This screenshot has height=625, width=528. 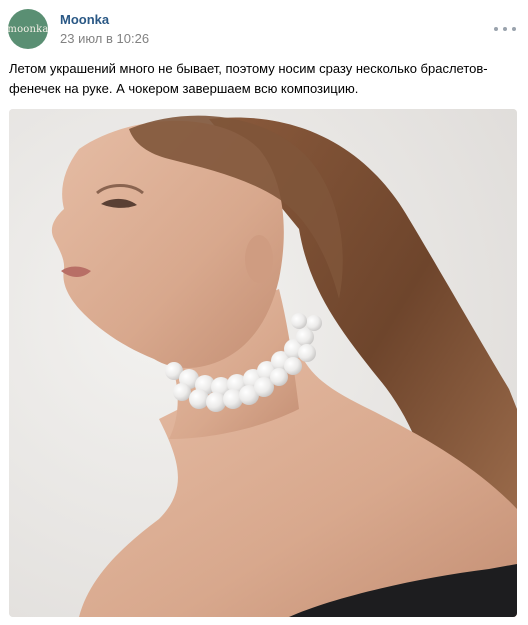 I want to click on post-date: 23 июл в 10:26, so click(x=104, y=38).